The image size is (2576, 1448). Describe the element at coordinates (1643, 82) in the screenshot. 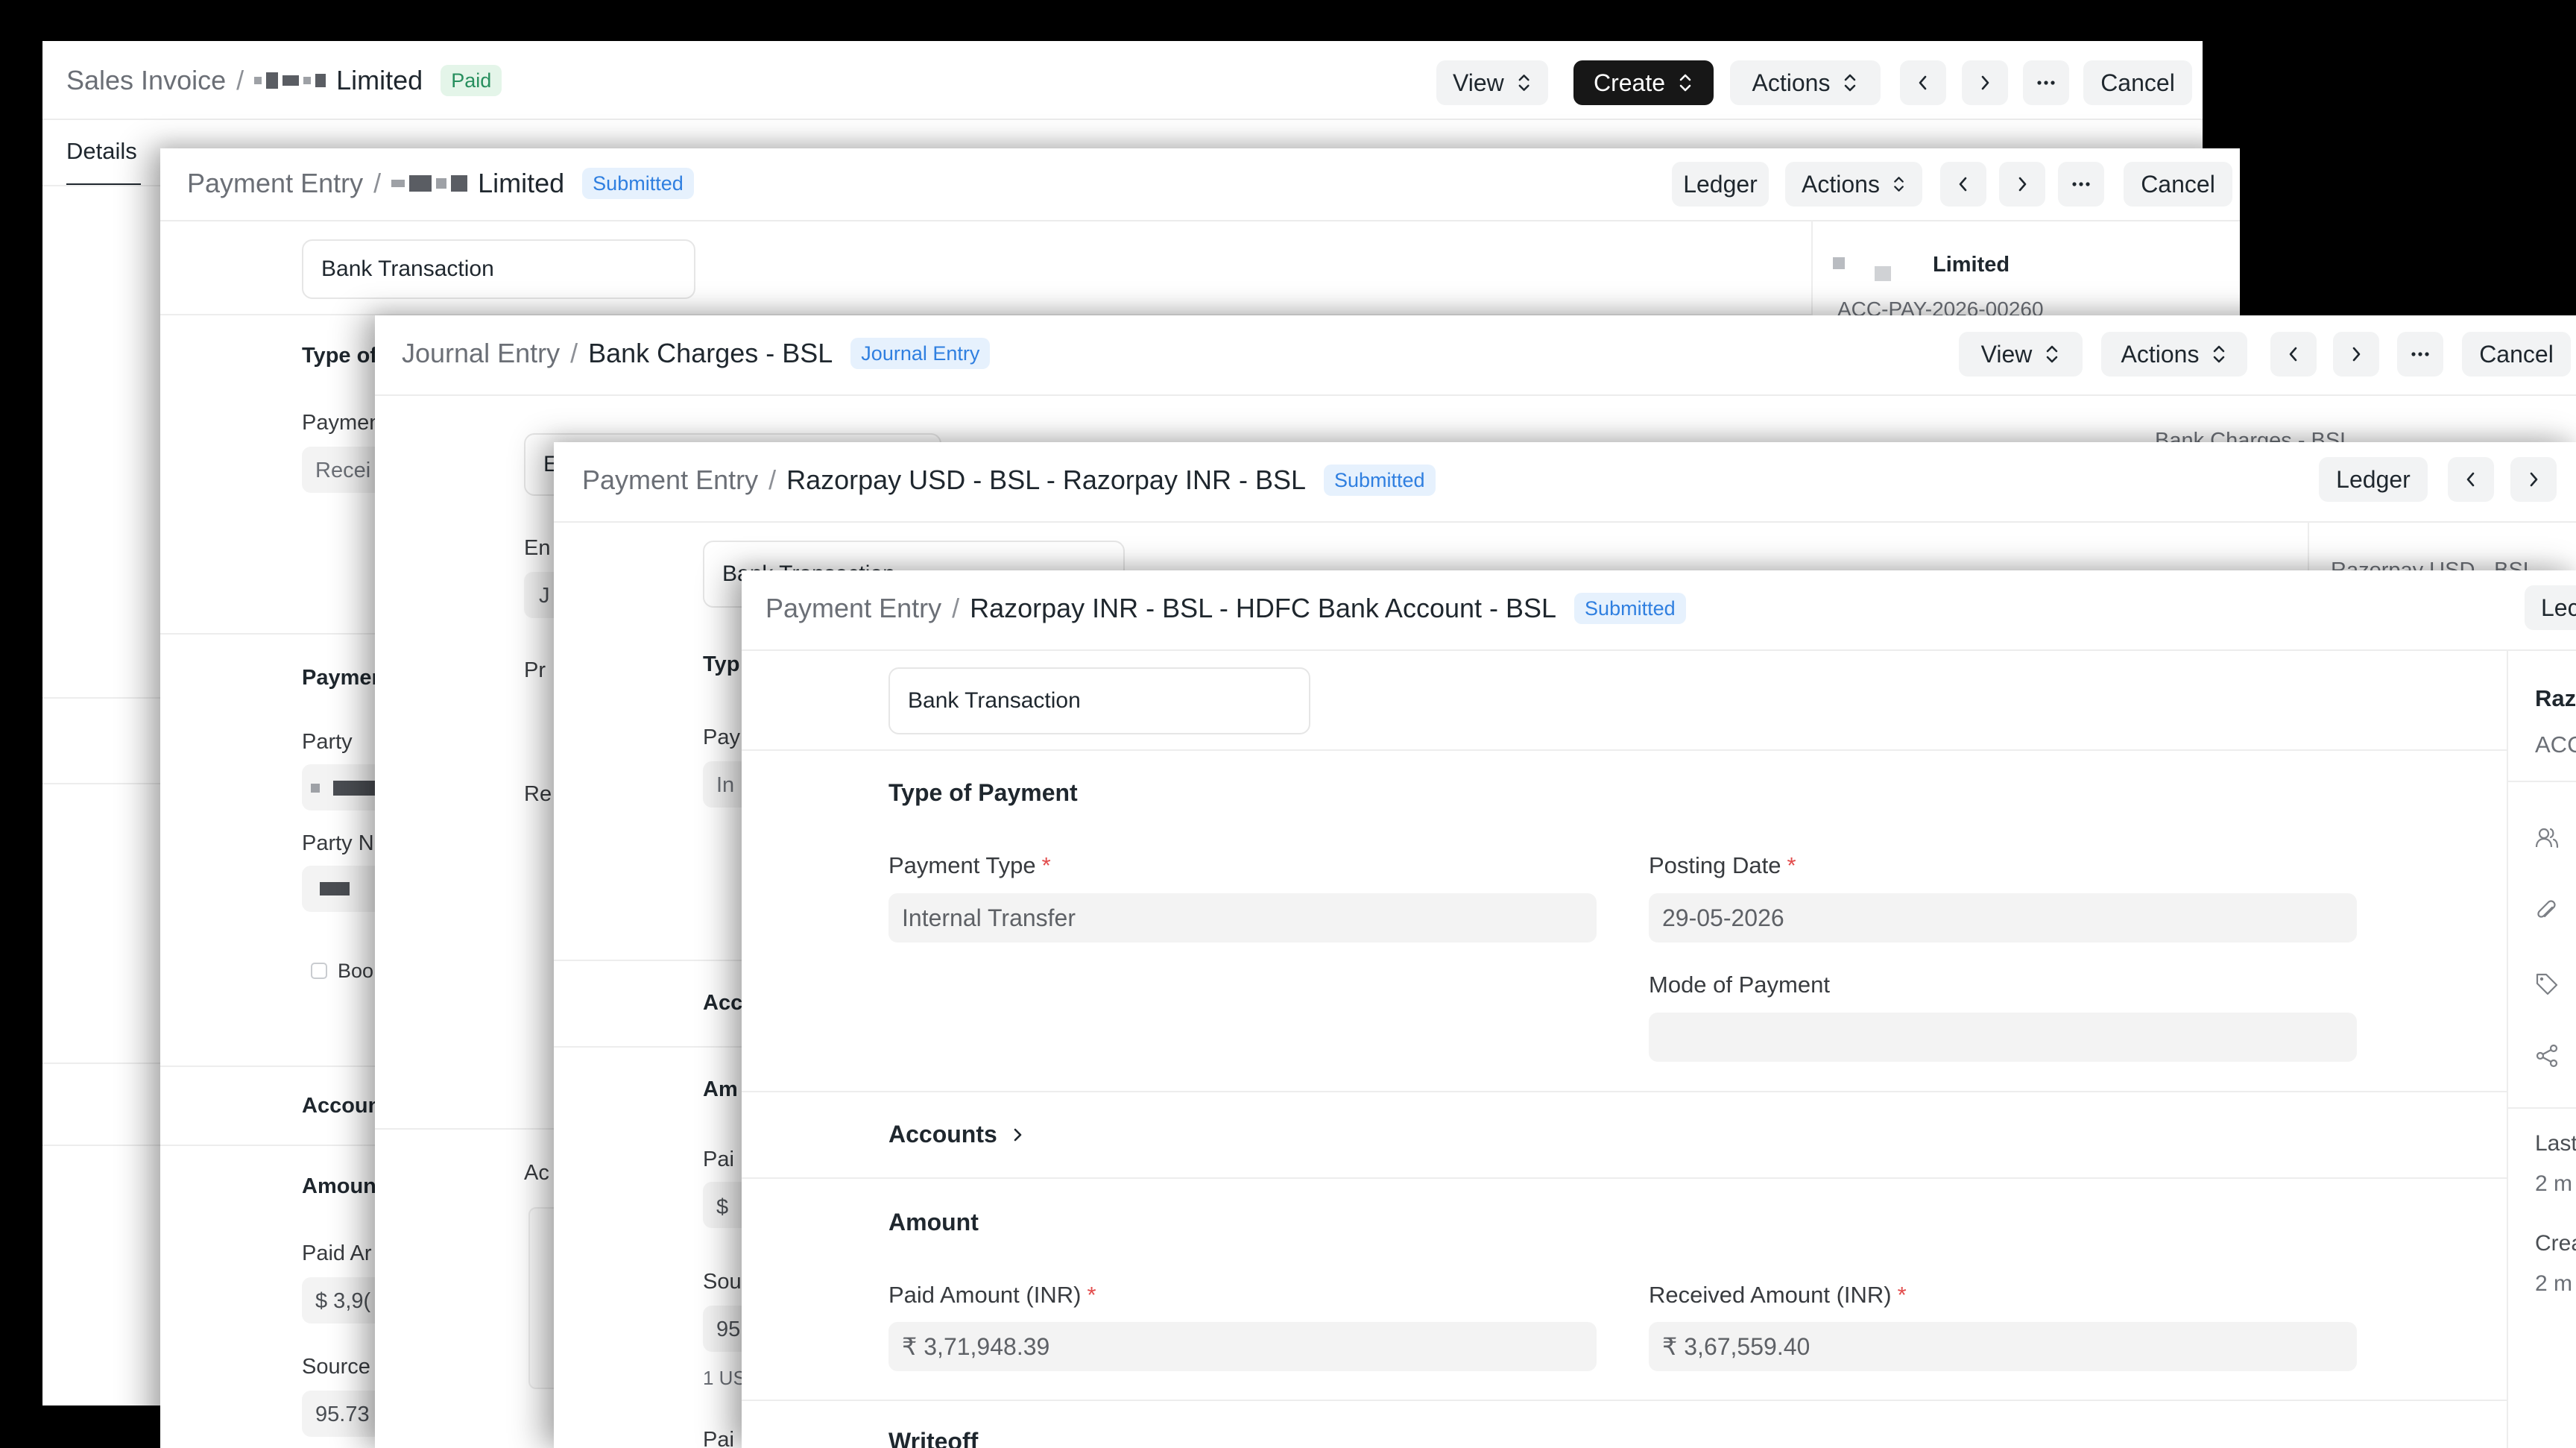

I see `create-button: Create` at that location.